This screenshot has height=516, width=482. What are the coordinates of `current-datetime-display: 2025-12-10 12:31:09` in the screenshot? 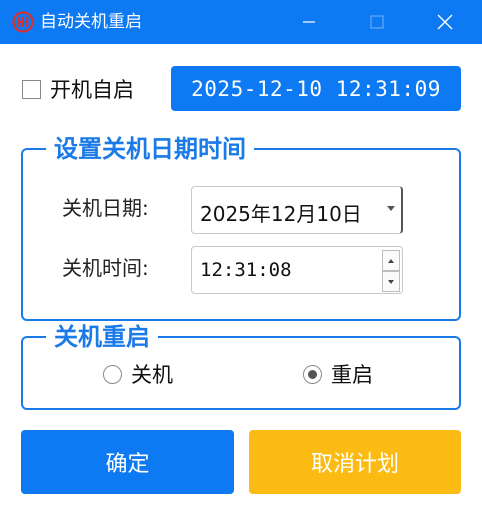 It's located at (316, 88).